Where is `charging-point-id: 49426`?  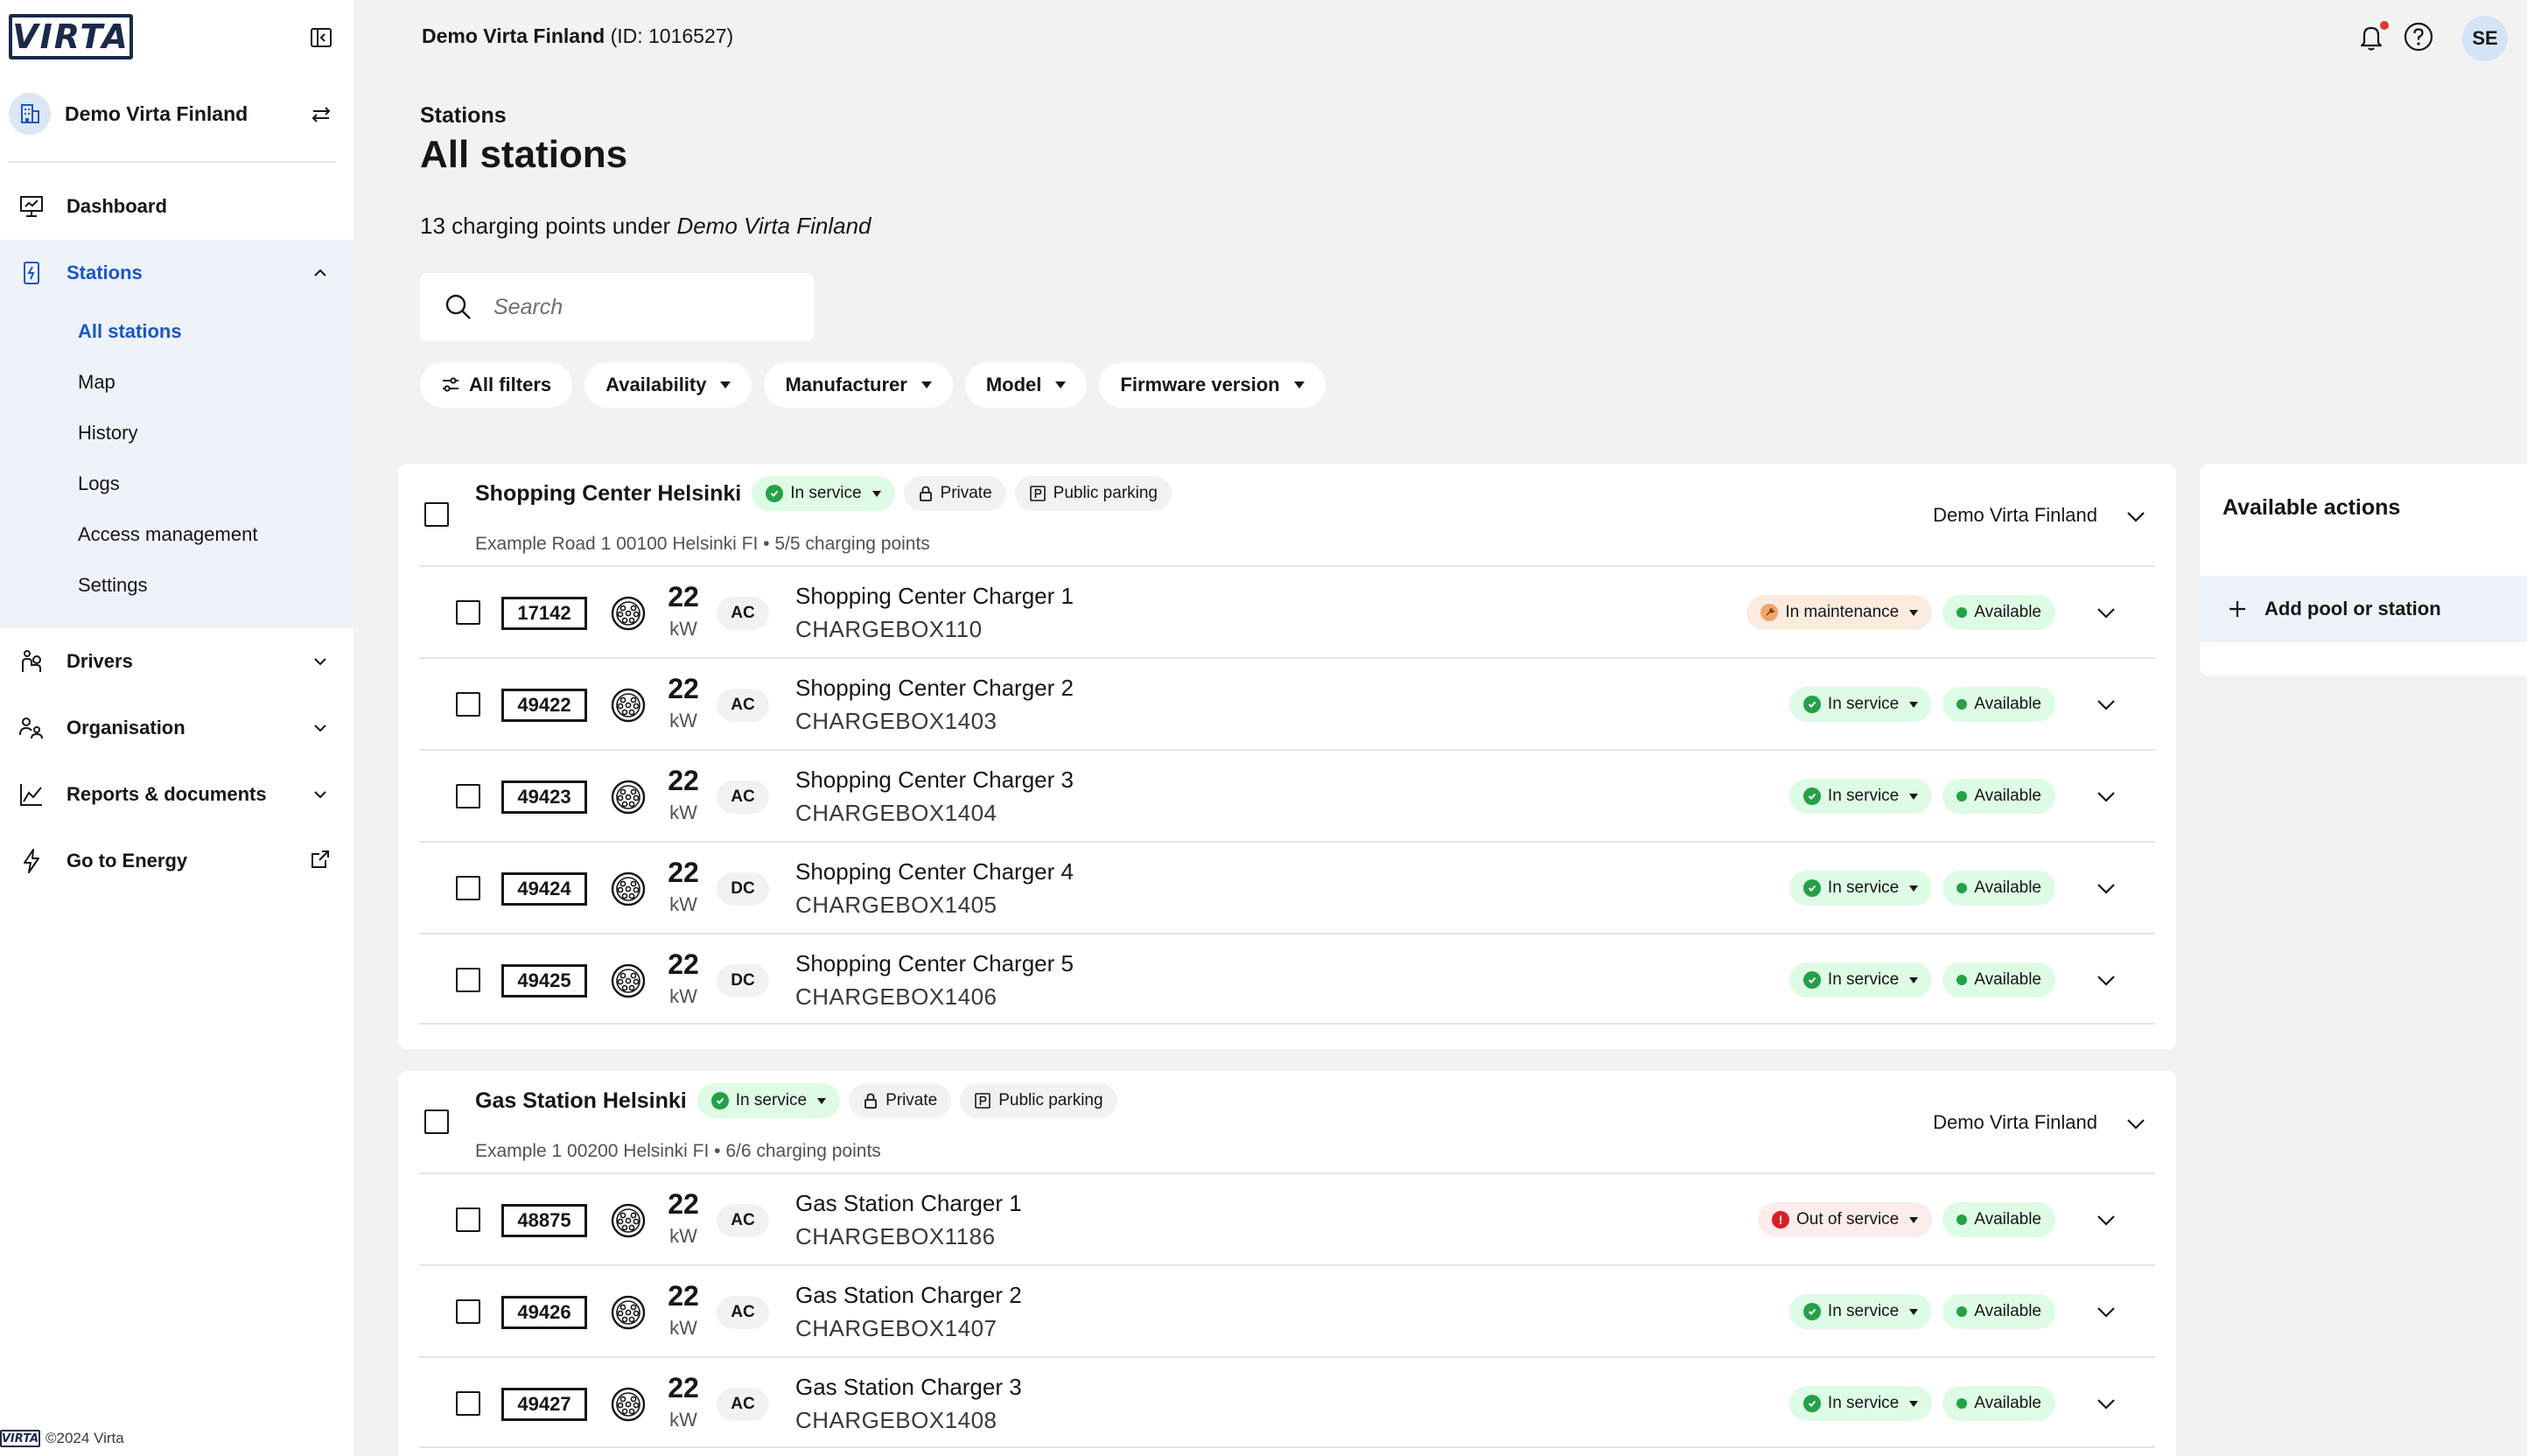
charging-point-id: 49426 is located at coordinates (544, 1312).